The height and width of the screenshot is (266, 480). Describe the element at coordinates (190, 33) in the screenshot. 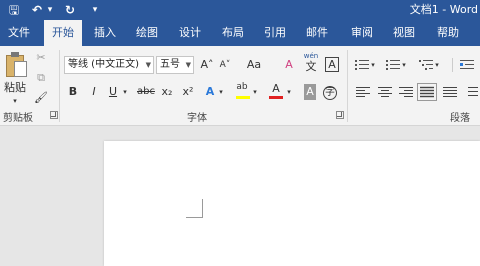

I see `tab-design: 设计` at that location.